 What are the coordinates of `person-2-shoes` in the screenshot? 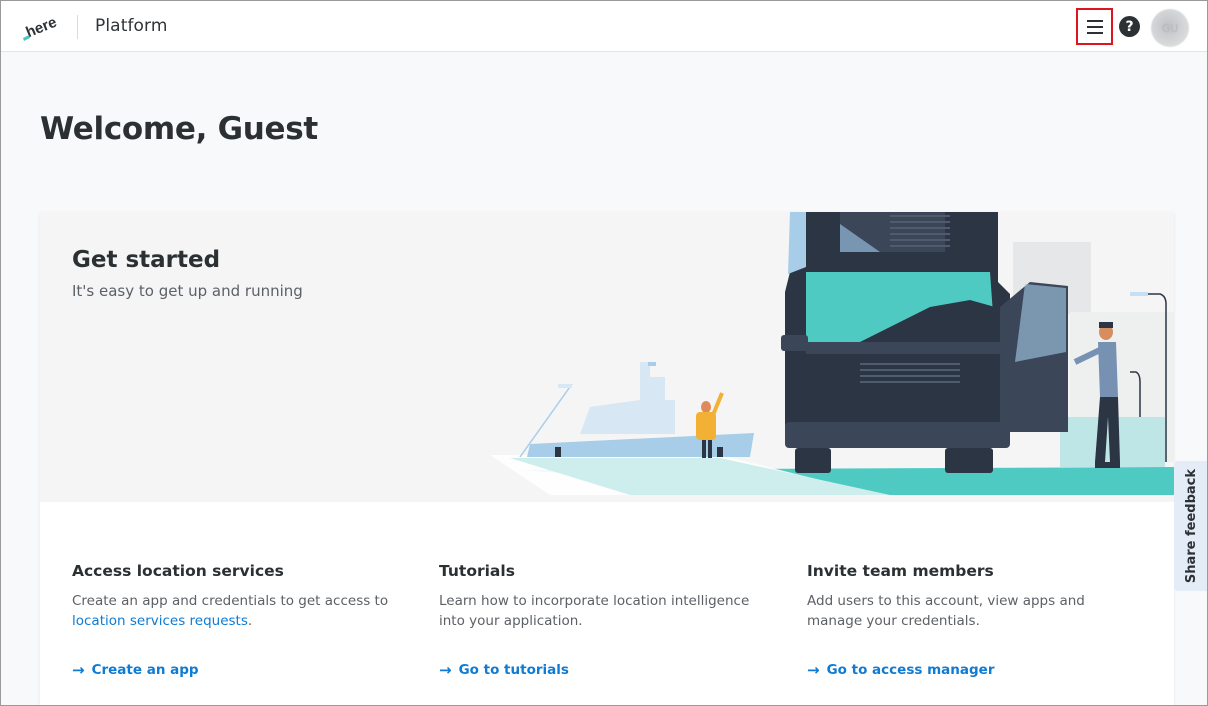 It's located at (1107, 465).